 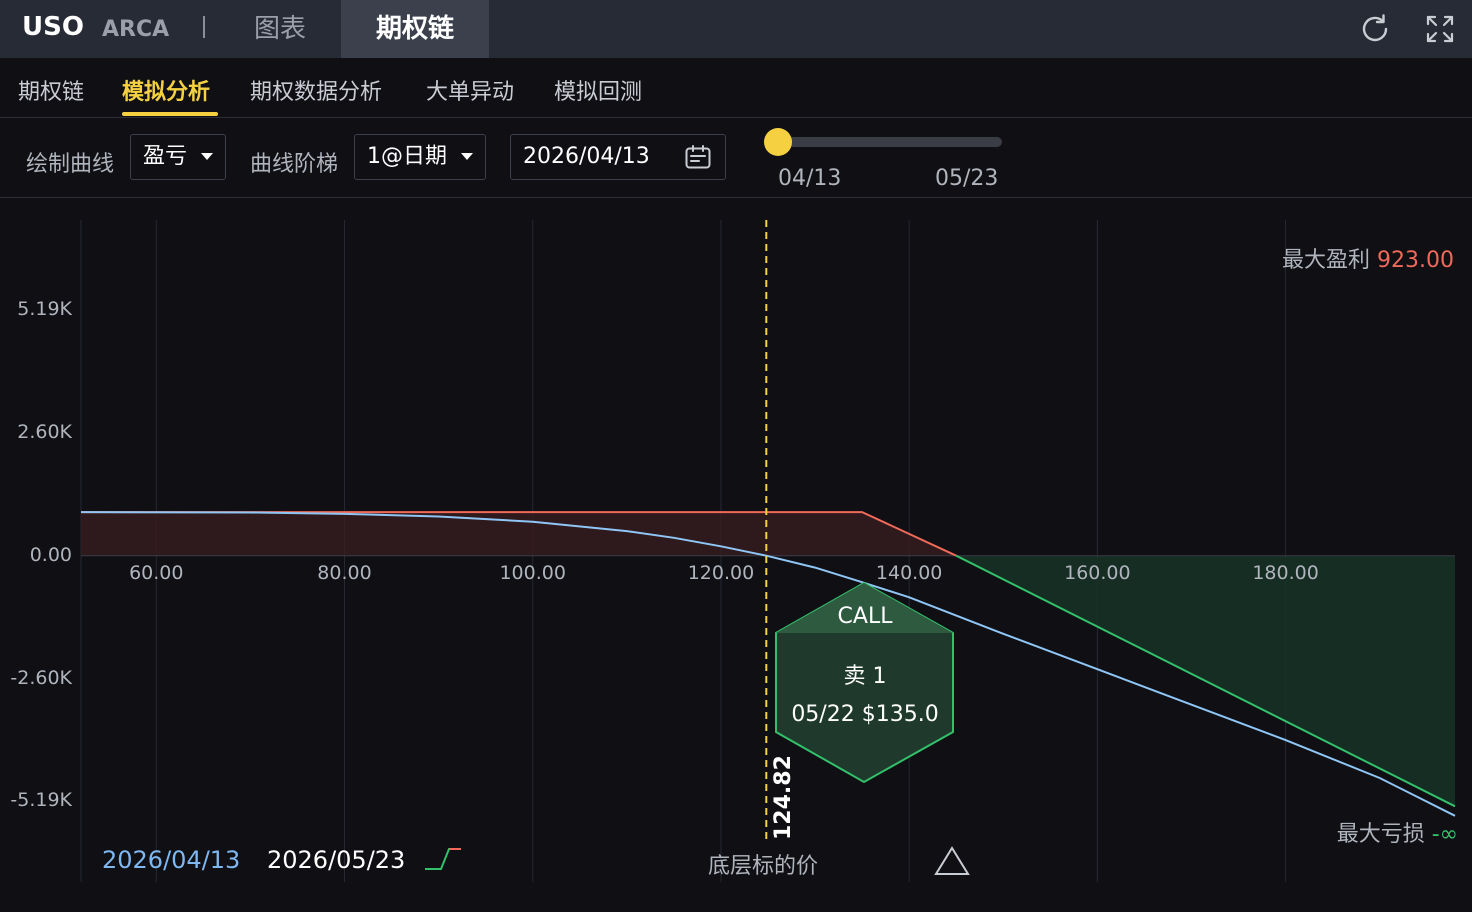 What do you see at coordinates (967, 178) in the screenshot?
I see `slider-end-label: 05/23` at bounding box center [967, 178].